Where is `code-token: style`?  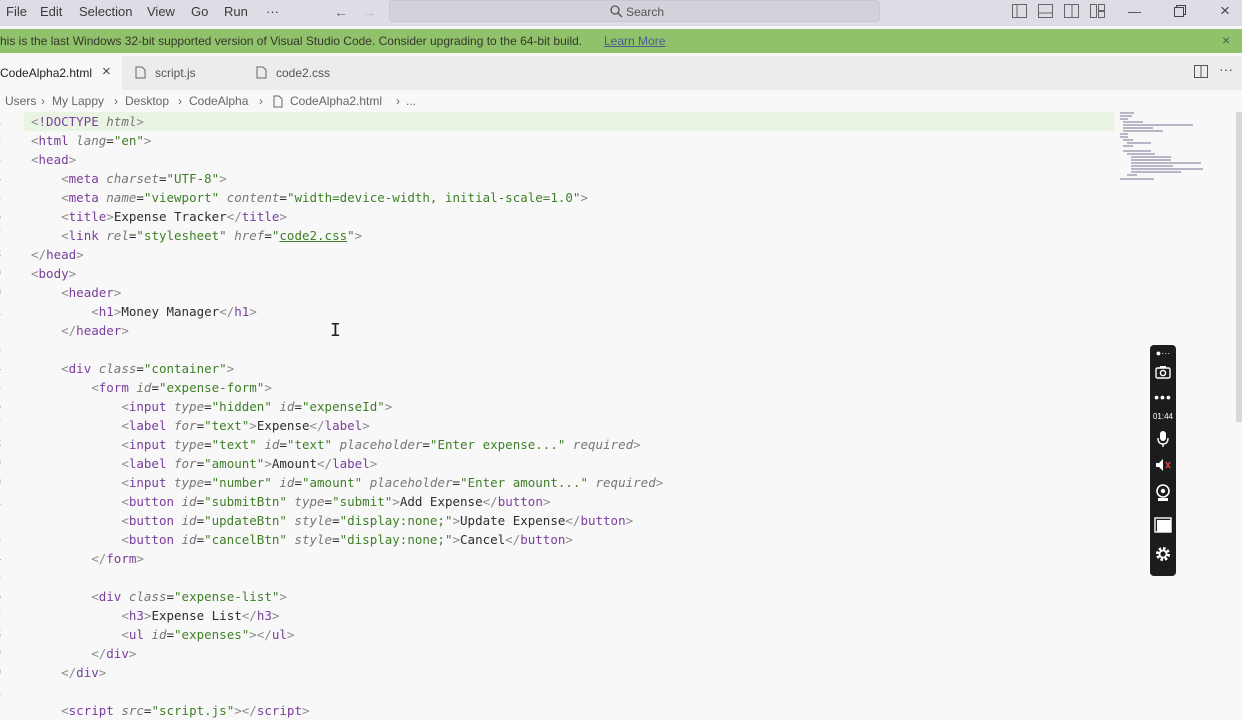
code-token: style is located at coordinates (309, 520).